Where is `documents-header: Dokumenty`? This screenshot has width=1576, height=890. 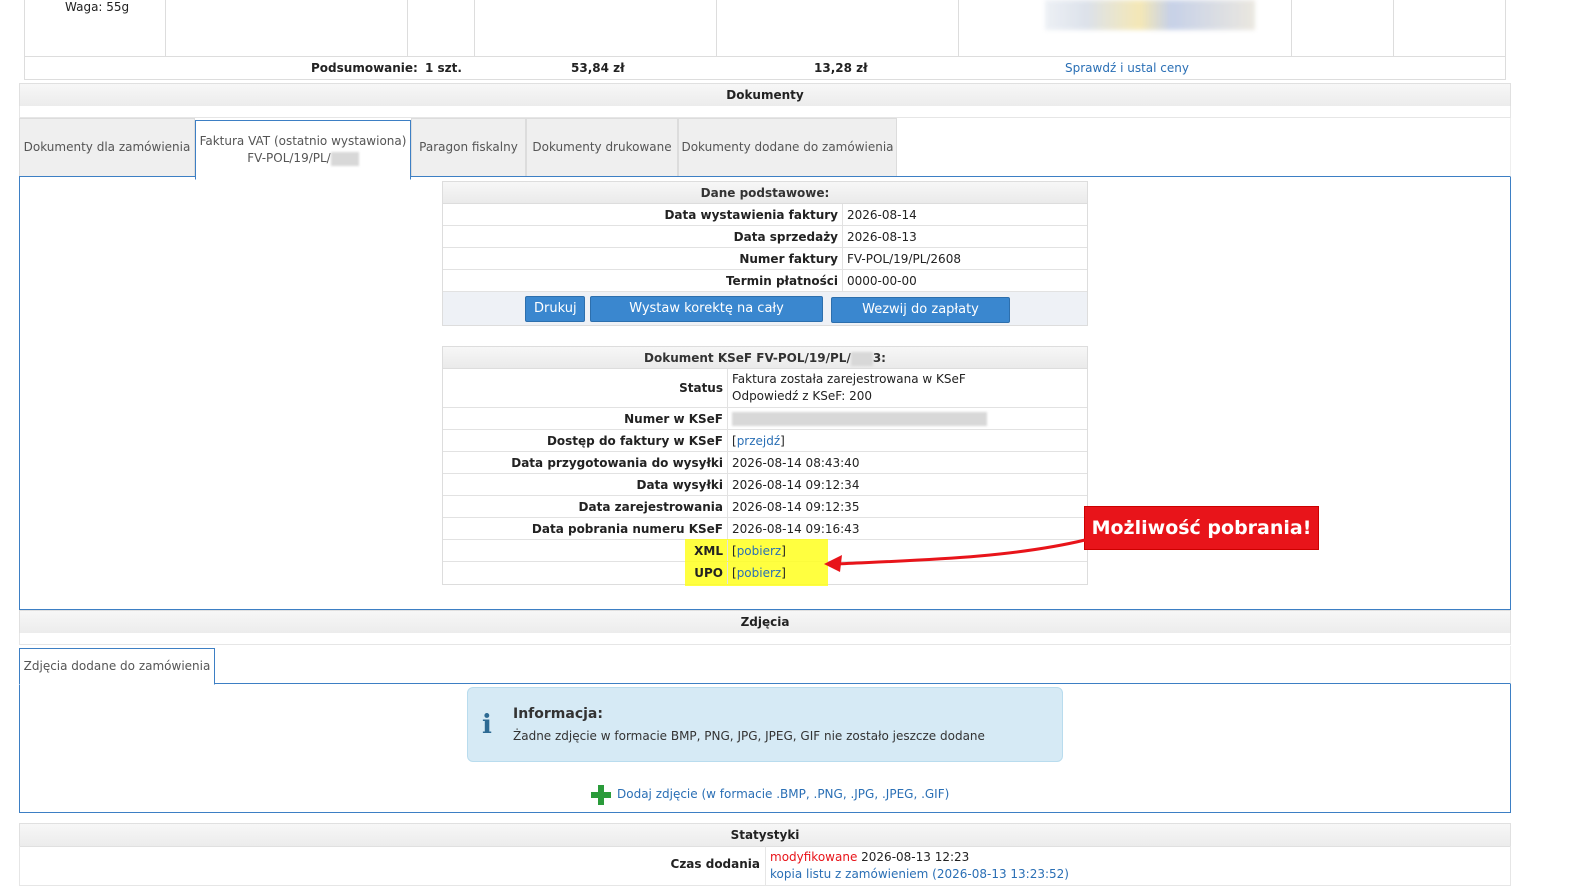
documents-header: Dokumenty is located at coordinates (765, 95).